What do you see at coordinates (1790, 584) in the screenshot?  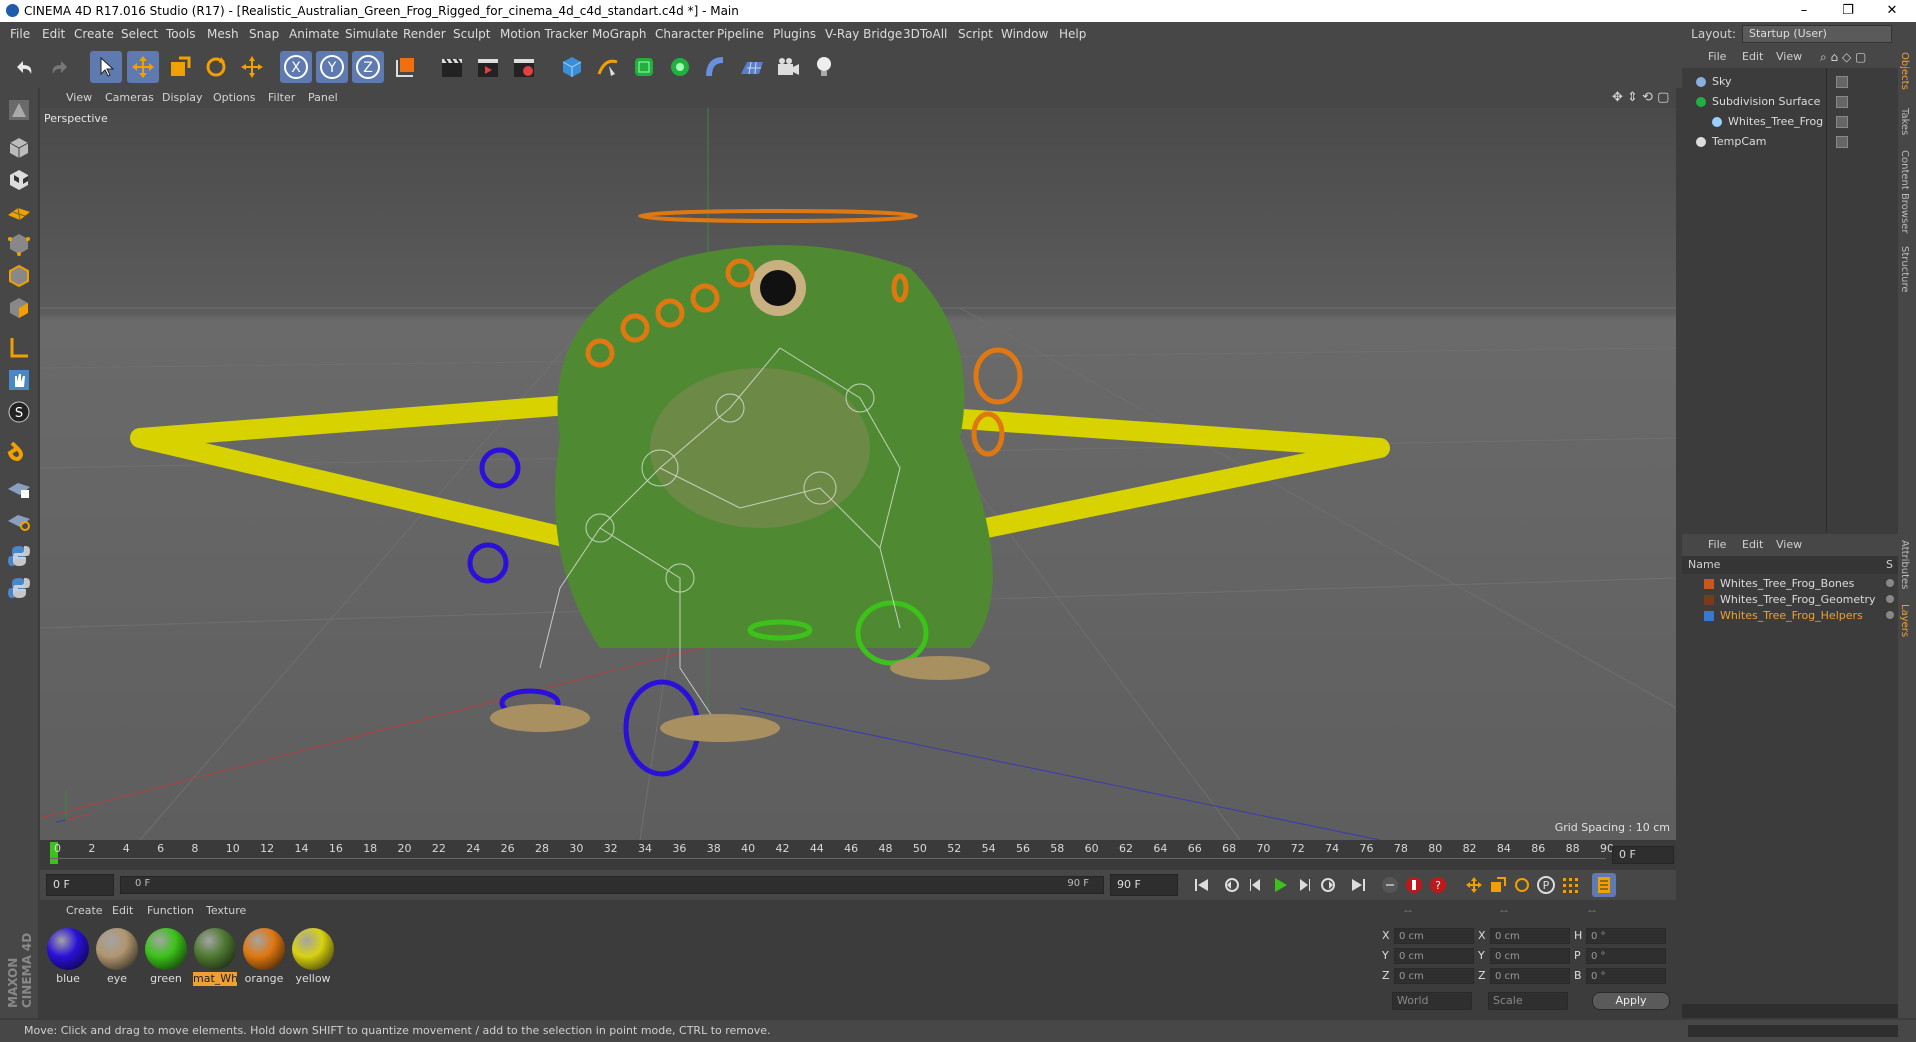 I see `layer-row: Whites_Tree_Frog_Bones` at bounding box center [1790, 584].